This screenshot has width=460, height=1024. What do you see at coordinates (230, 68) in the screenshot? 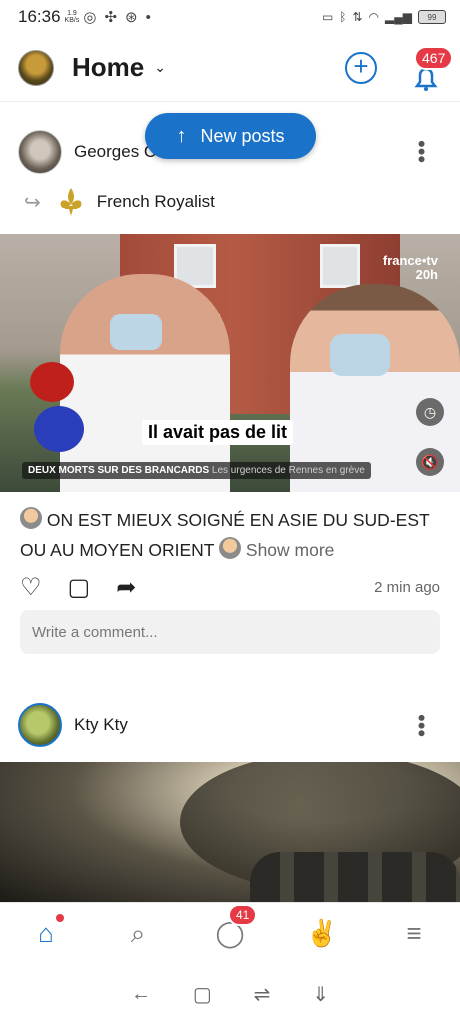
I see `app-header: Home ⌄ + 467` at bounding box center [230, 68].